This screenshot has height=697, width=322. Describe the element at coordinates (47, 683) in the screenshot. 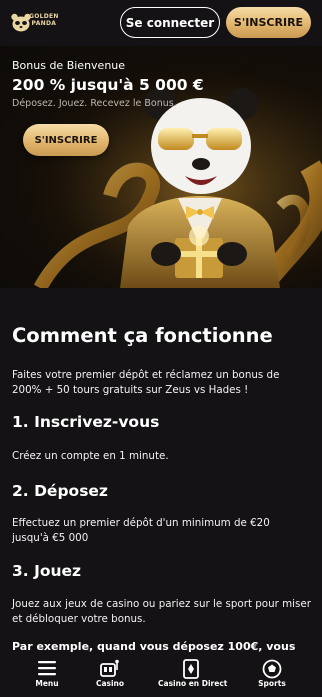

I see `nav-menu-label: Menu` at that location.